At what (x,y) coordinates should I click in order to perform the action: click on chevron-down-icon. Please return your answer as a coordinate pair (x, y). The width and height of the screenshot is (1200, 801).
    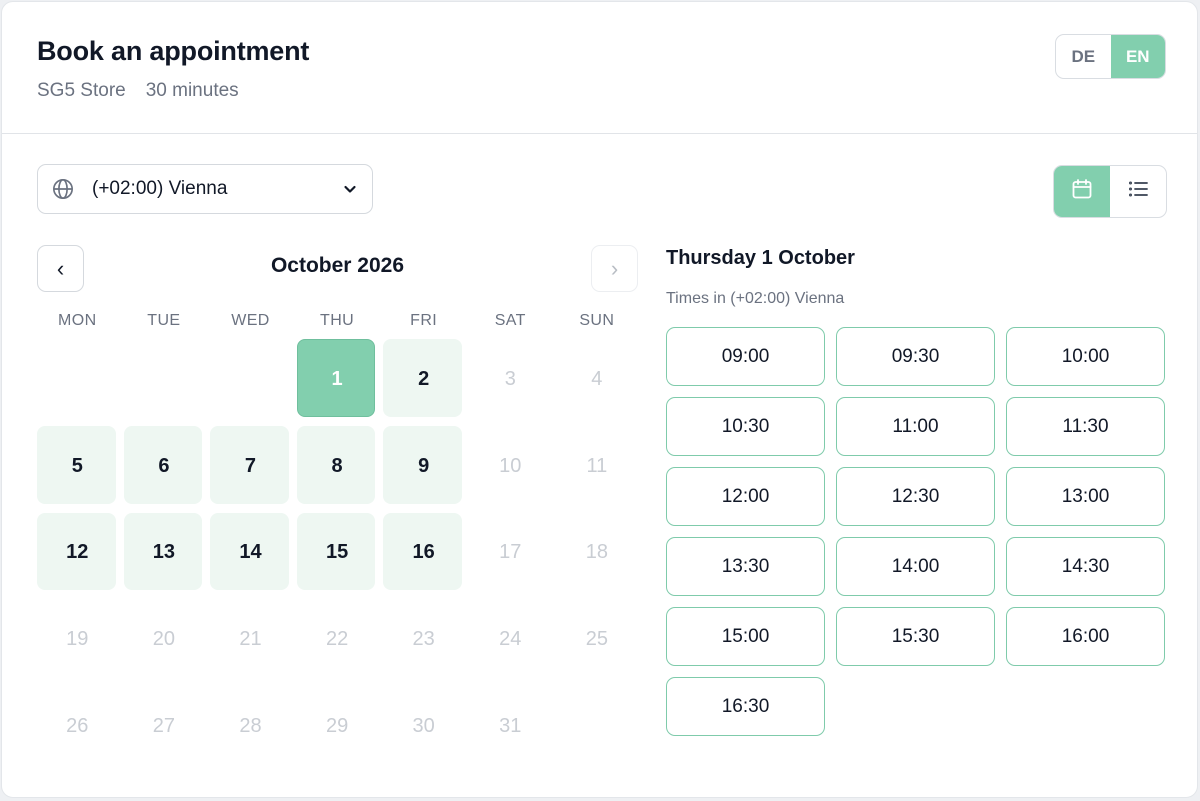
    Looking at the image, I should click on (350, 189).